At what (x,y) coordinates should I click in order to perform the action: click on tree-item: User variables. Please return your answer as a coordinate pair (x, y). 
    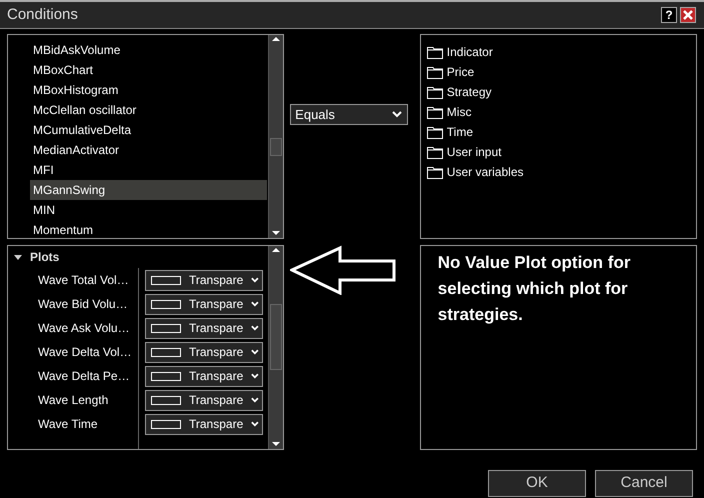
    Looking at the image, I should click on (561, 172).